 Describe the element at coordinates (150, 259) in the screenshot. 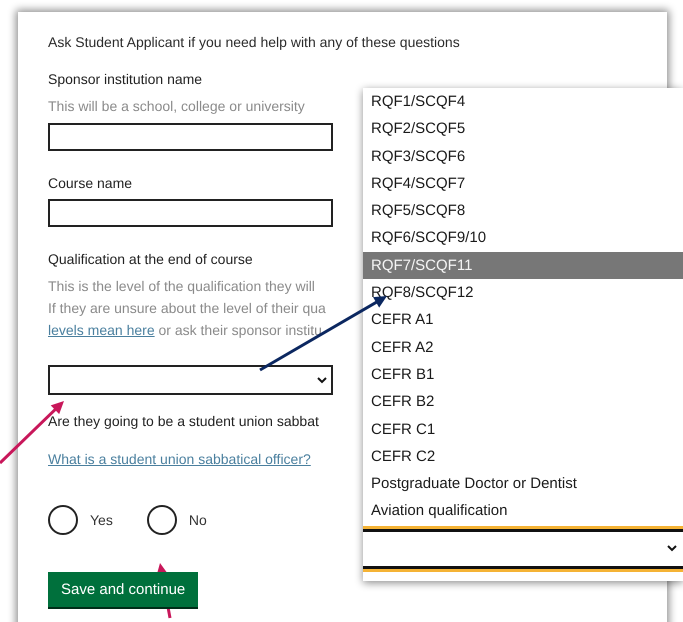

I see `field-label: Qualification at the end of course` at that location.